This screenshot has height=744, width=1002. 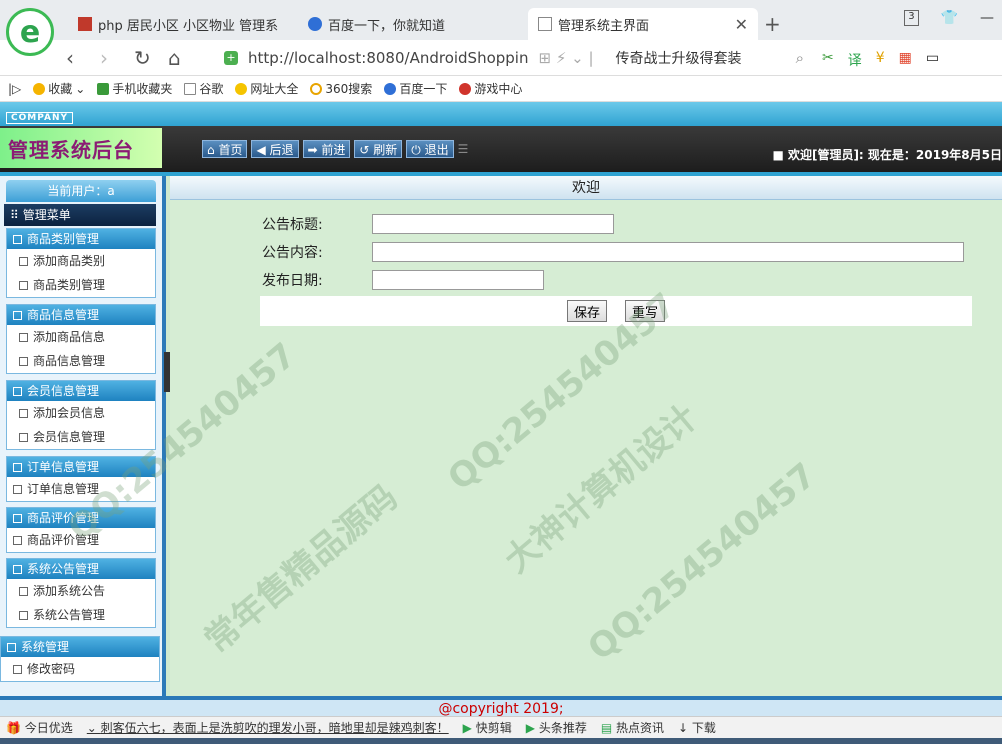 What do you see at coordinates (134, 88) in the screenshot?
I see `bookmark-mobile: 手机收藏夹` at bounding box center [134, 88].